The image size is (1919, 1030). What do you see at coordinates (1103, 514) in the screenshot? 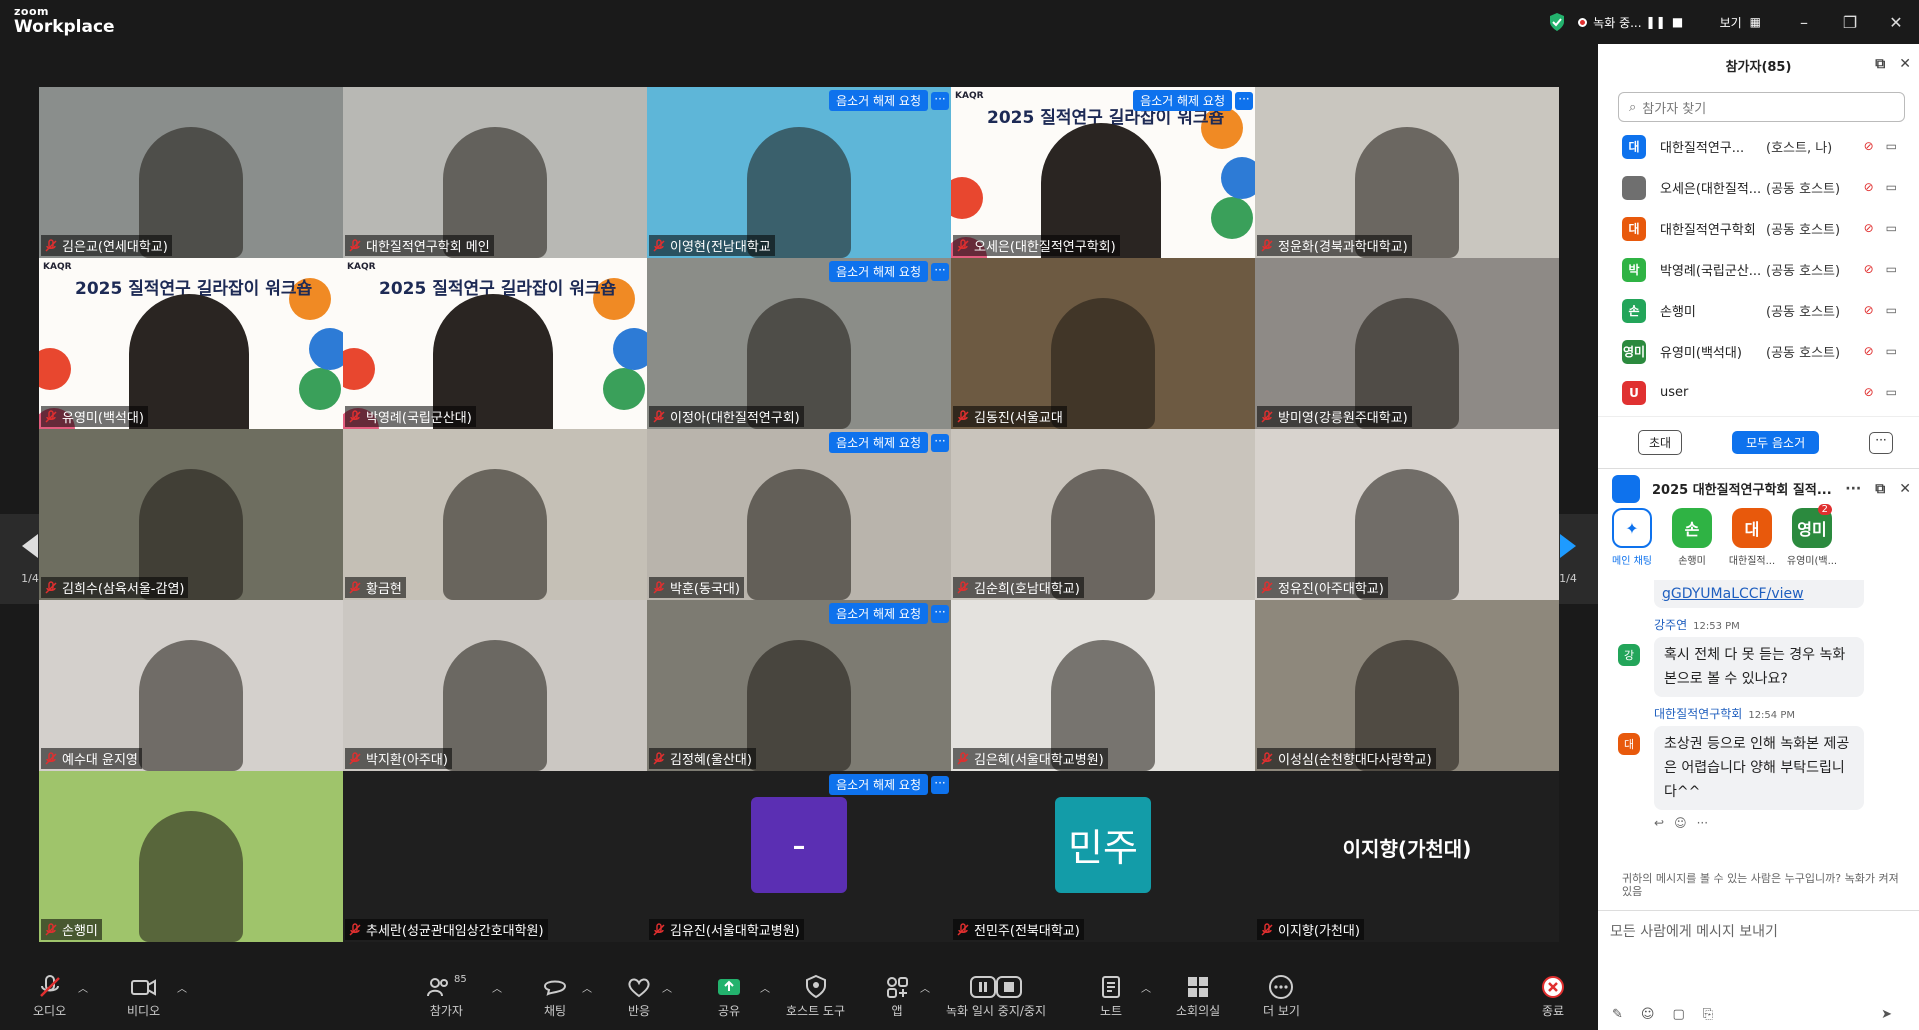
I see `video-tile: 김순희(호남대학교)` at bounding box center [1103, 514].